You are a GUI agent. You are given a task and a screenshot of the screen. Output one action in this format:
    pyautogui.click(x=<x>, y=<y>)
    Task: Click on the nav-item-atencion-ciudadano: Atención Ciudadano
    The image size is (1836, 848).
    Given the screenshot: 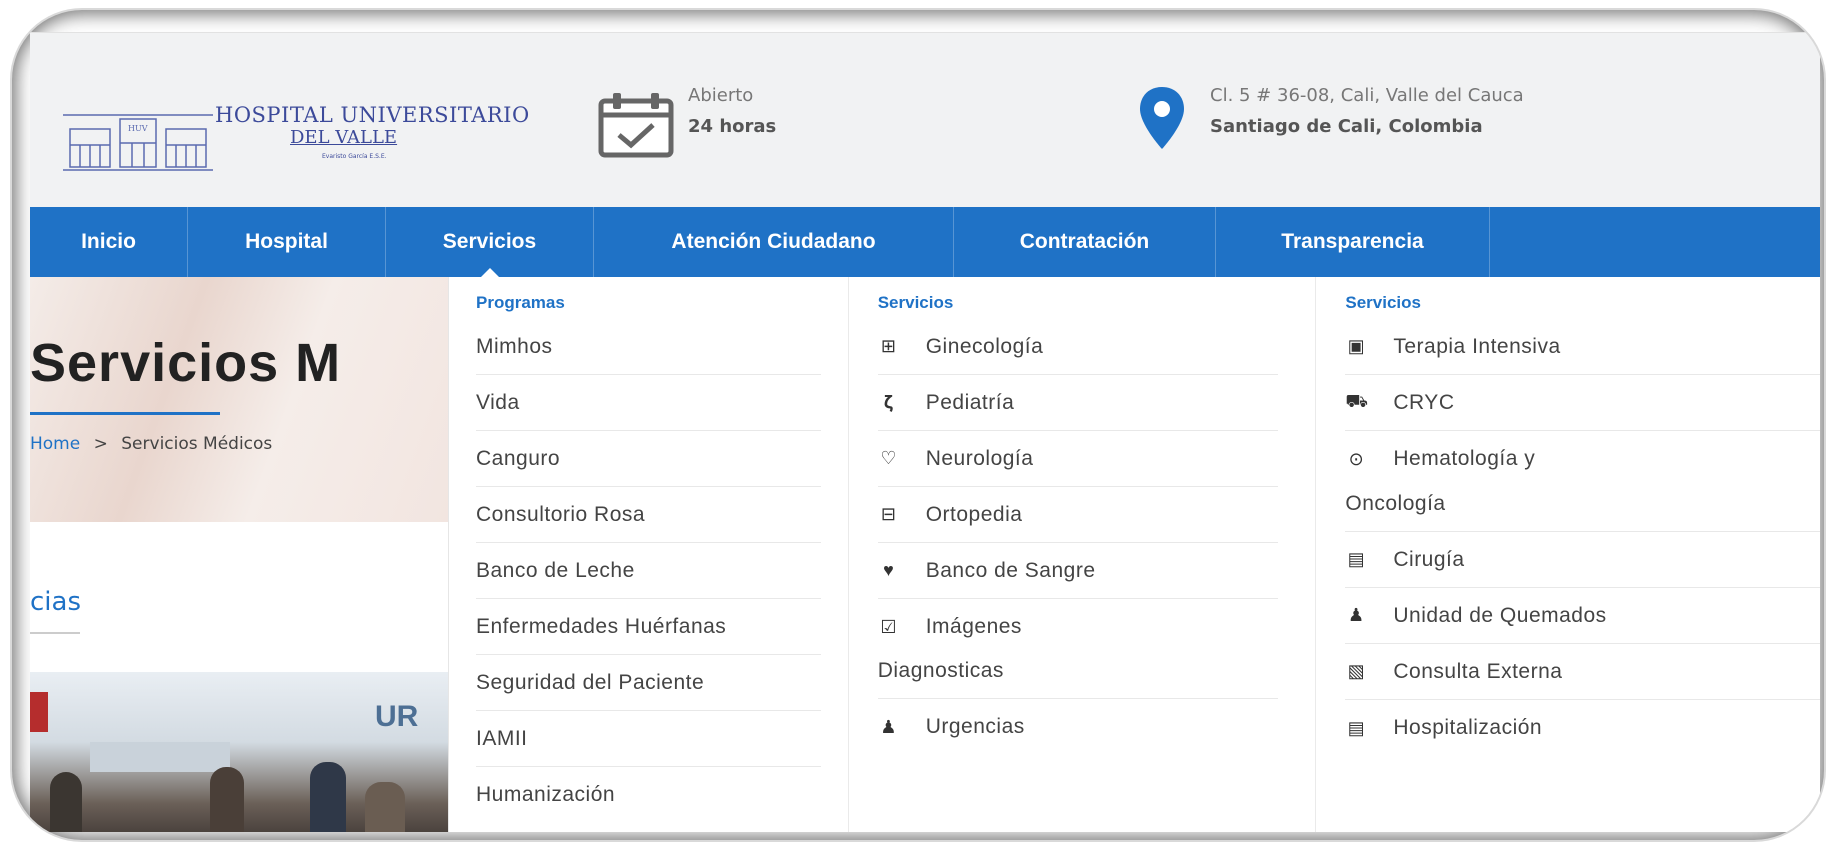 What is the action you would take?
    pyautogui.click(x=774, y=242)
    